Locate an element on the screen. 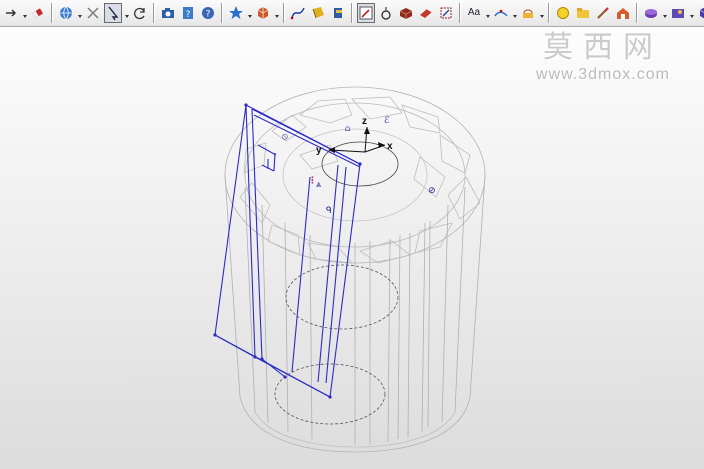 This screenshot has height=469, width=704. view-cube-icon is located at coordinates (701, 13).